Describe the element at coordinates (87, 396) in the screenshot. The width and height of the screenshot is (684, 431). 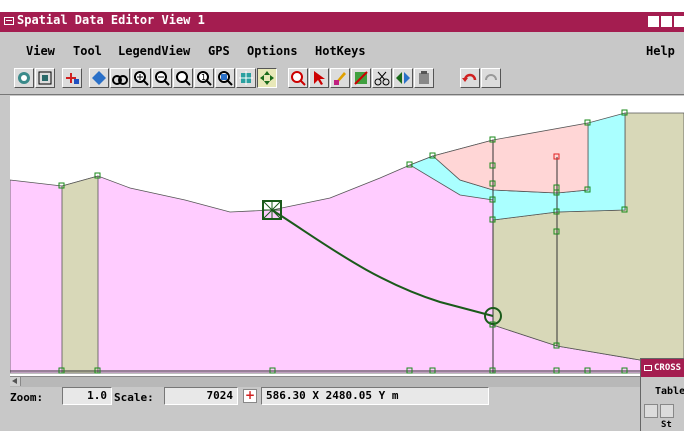
I see `zoom-field: 1.0` at that location.